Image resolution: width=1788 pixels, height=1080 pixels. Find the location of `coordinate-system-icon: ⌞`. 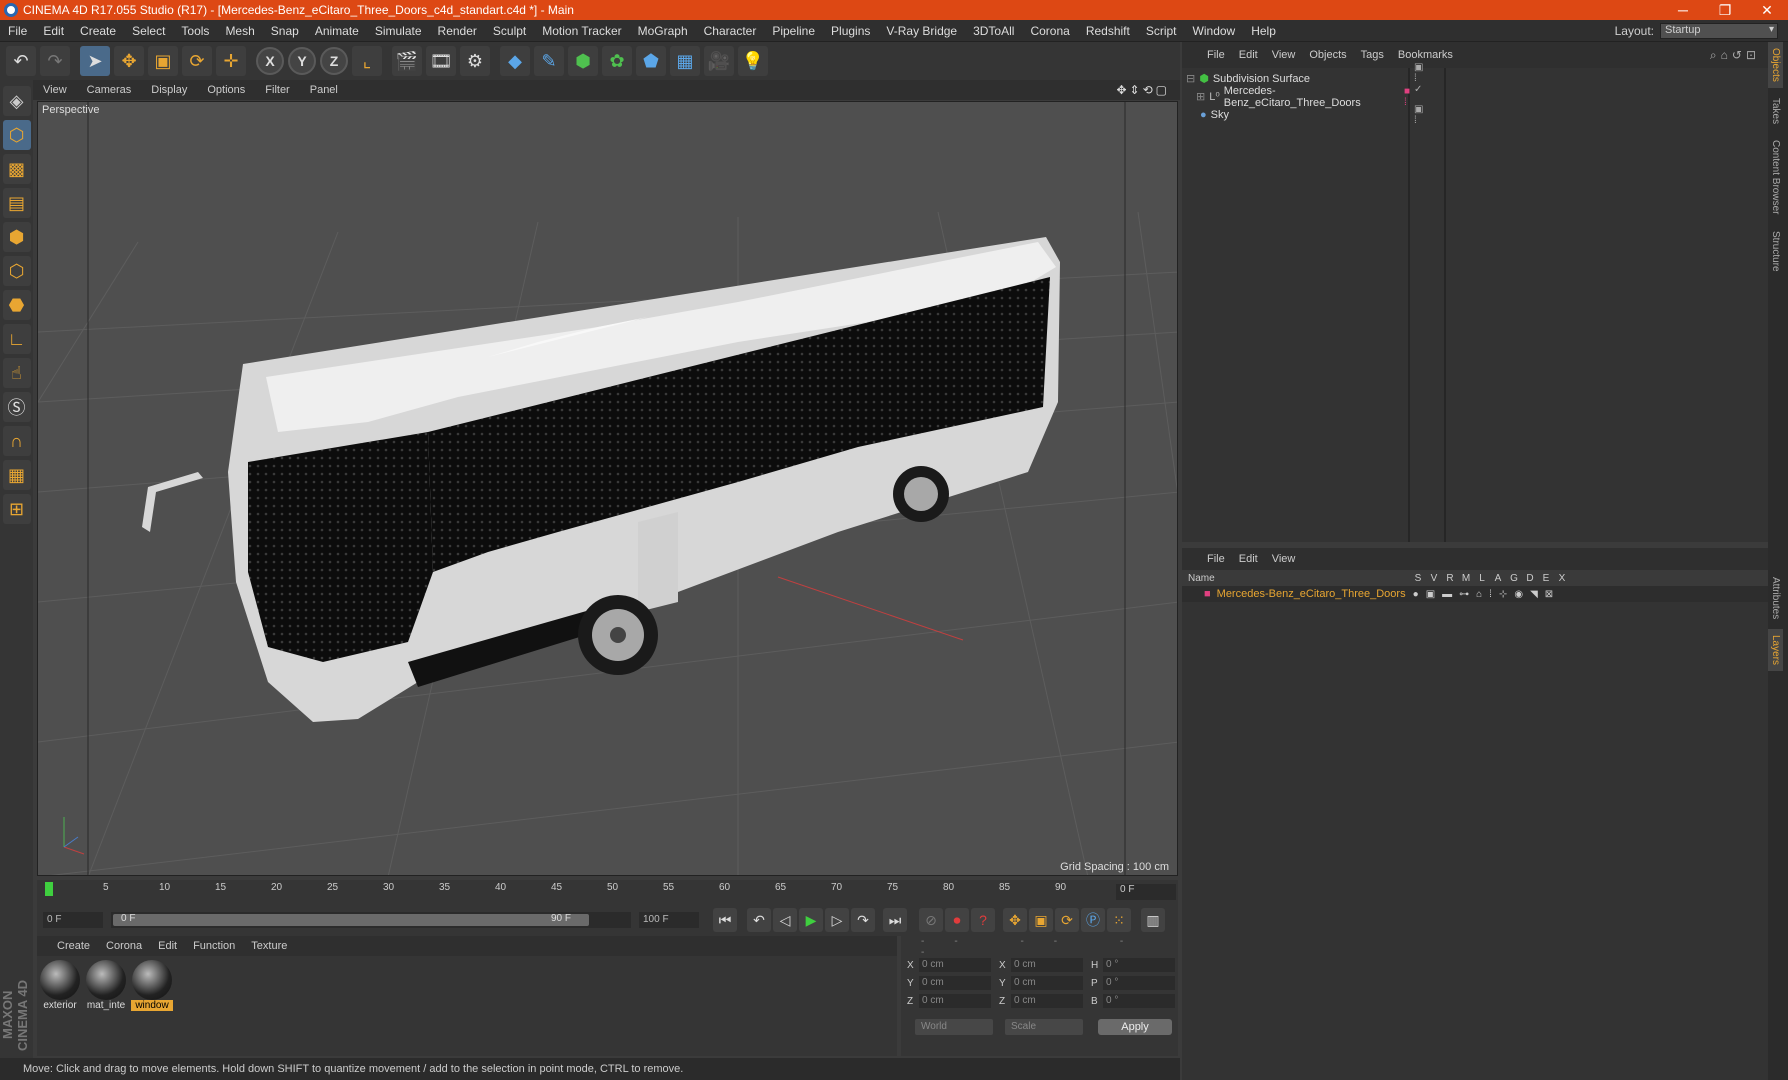

coordinate-system-icon: ⌞ is located at coordinates (367, 61).